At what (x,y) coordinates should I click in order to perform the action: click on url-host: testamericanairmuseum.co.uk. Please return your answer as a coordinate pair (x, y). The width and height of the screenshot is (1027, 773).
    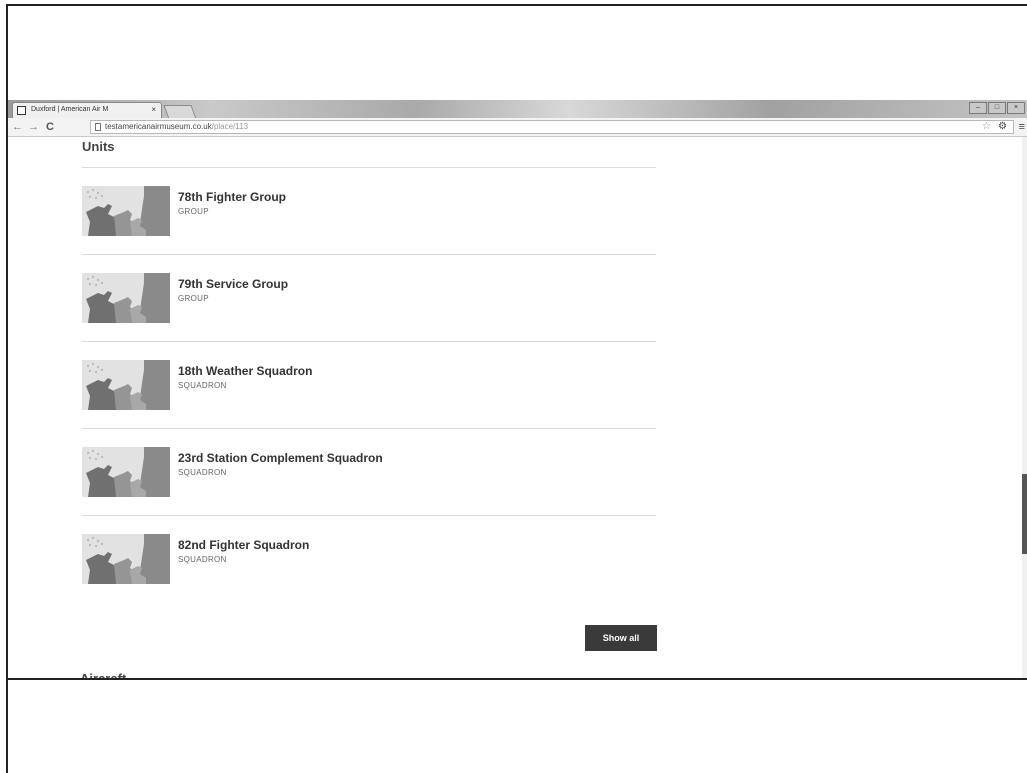
    Looking at the image, I should click on (158, 126).